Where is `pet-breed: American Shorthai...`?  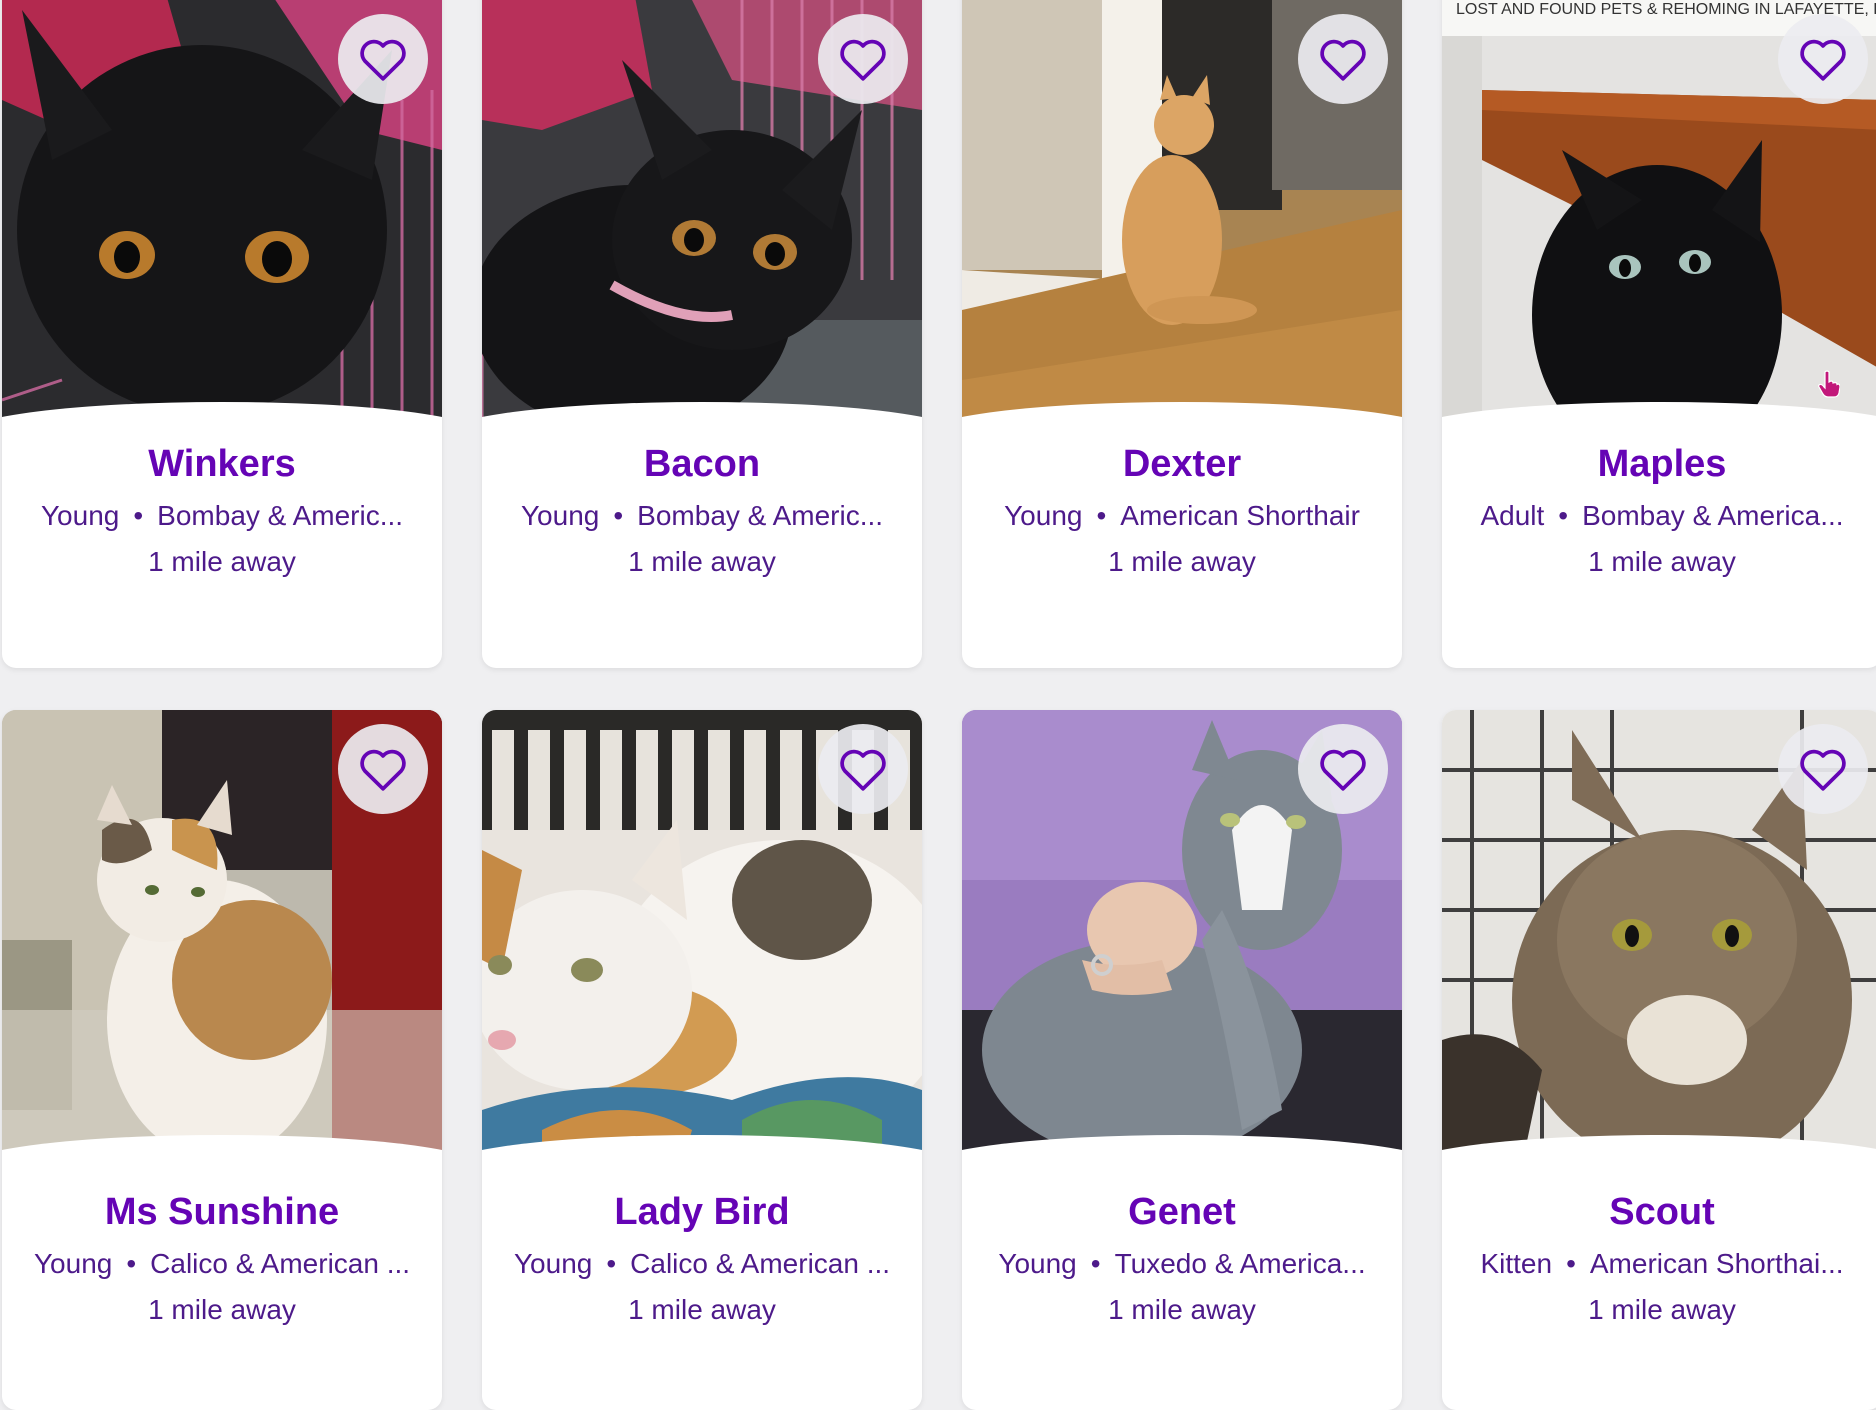
pet-breed: American Shorthai... is located at coordinates (1716, 1263).